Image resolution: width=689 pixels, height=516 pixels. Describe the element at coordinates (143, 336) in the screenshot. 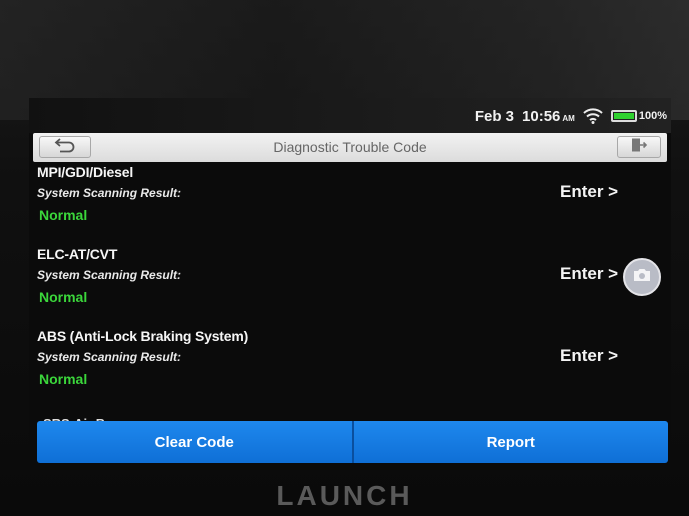

I see `system-name: ABS (Anti-Lock Braking System)` at that location.